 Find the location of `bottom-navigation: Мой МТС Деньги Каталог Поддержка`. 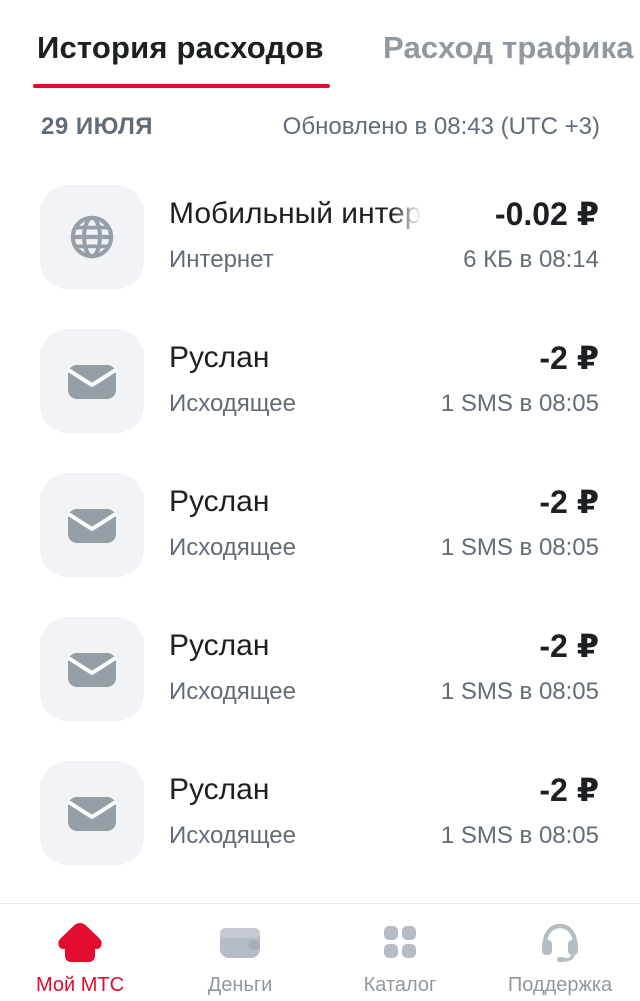

bottom-navigation: Мой МТС Деньги Каталог Поддержка is located at coordinates (320, 952).